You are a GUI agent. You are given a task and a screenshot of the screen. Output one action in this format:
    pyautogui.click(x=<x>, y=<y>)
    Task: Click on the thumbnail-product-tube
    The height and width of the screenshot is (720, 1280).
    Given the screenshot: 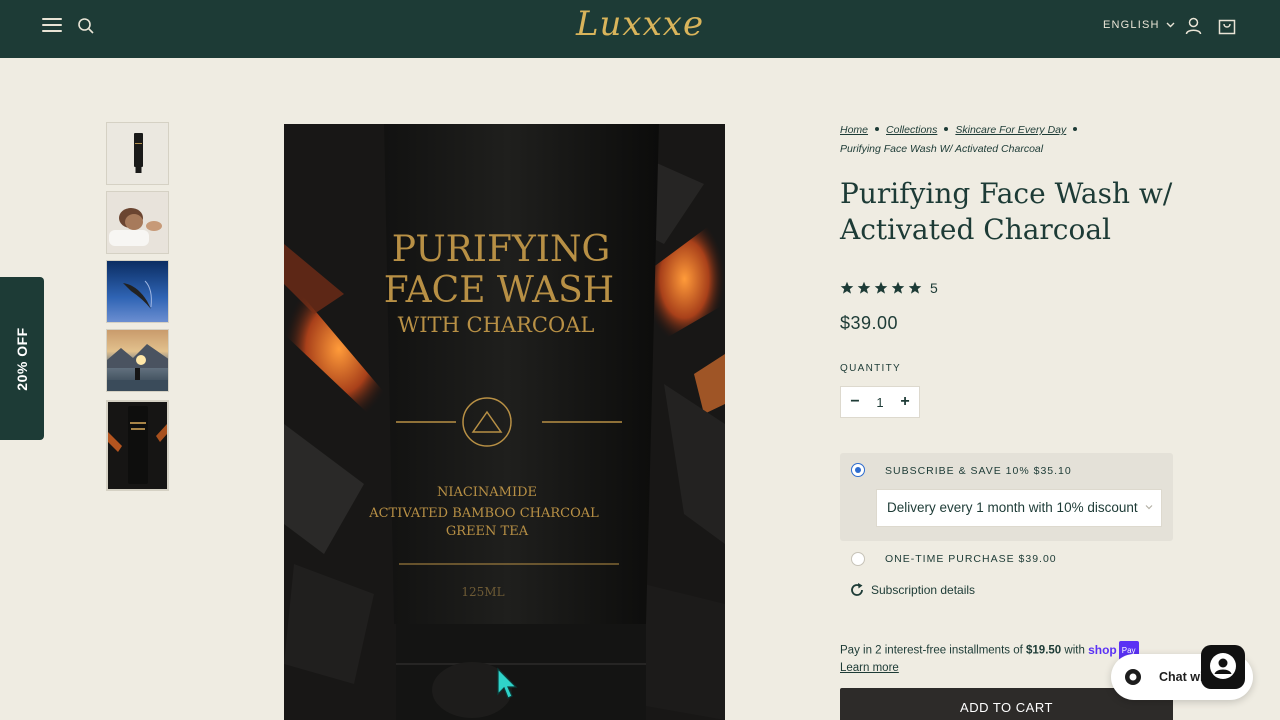 What is the action you would take?
    pyautogui.click(x=137, y=153)
    